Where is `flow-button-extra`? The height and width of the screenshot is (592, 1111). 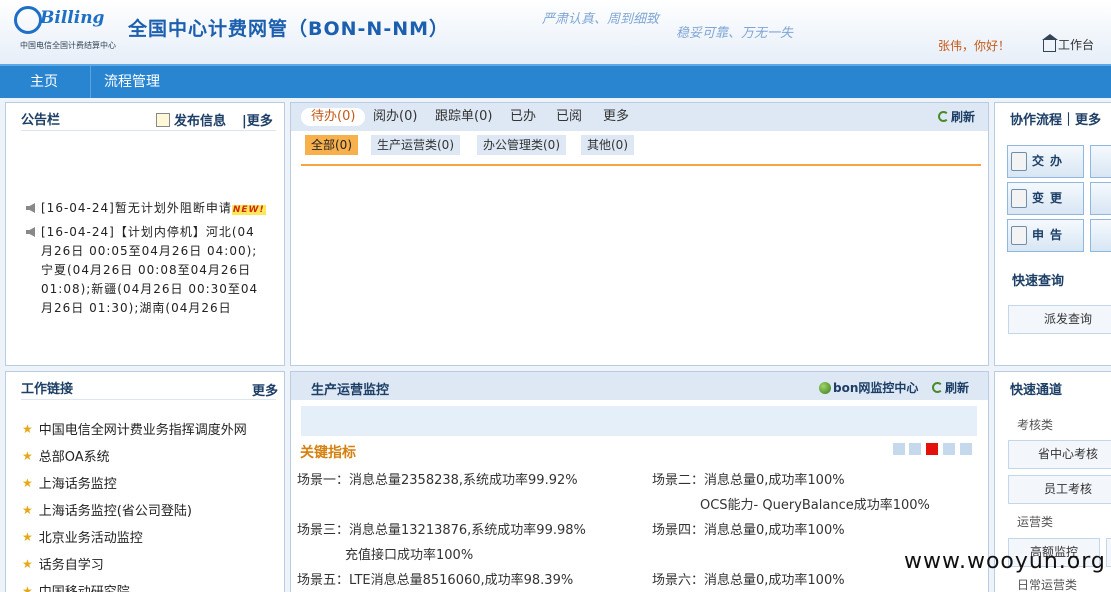
flow-button-extra is located at coordinates (1100, 161).